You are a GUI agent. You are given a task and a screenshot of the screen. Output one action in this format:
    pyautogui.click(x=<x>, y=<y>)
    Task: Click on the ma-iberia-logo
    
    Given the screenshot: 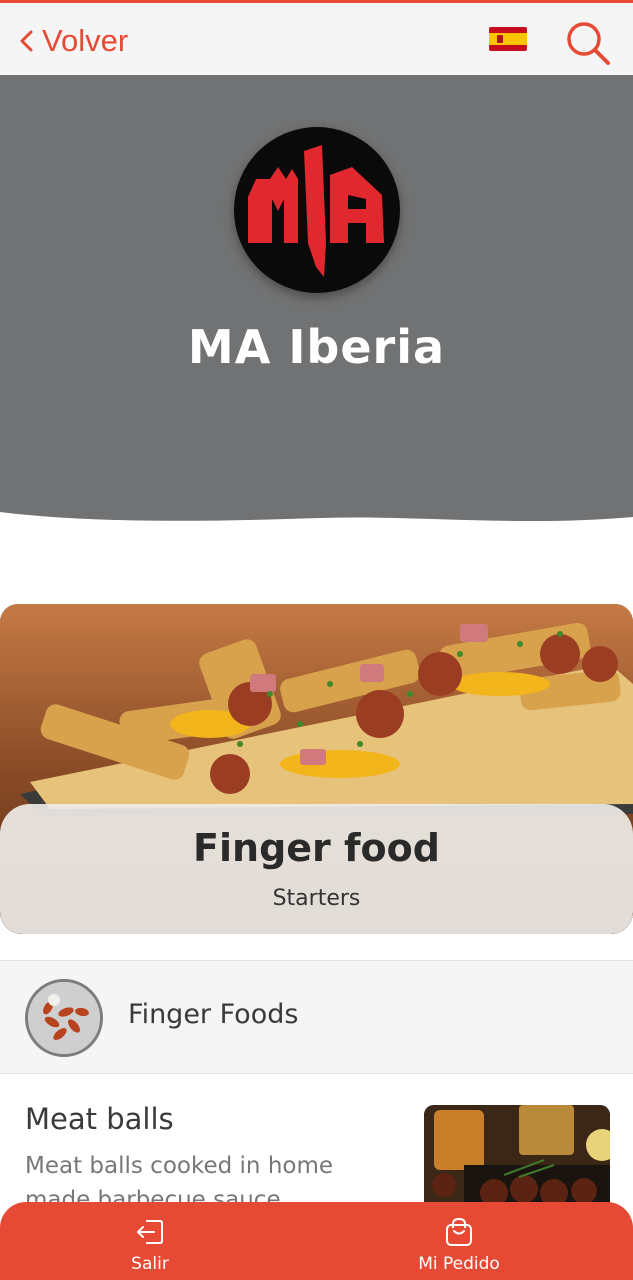 What is the action you would take?
    pyautogui.click(x=316, y=211)
    